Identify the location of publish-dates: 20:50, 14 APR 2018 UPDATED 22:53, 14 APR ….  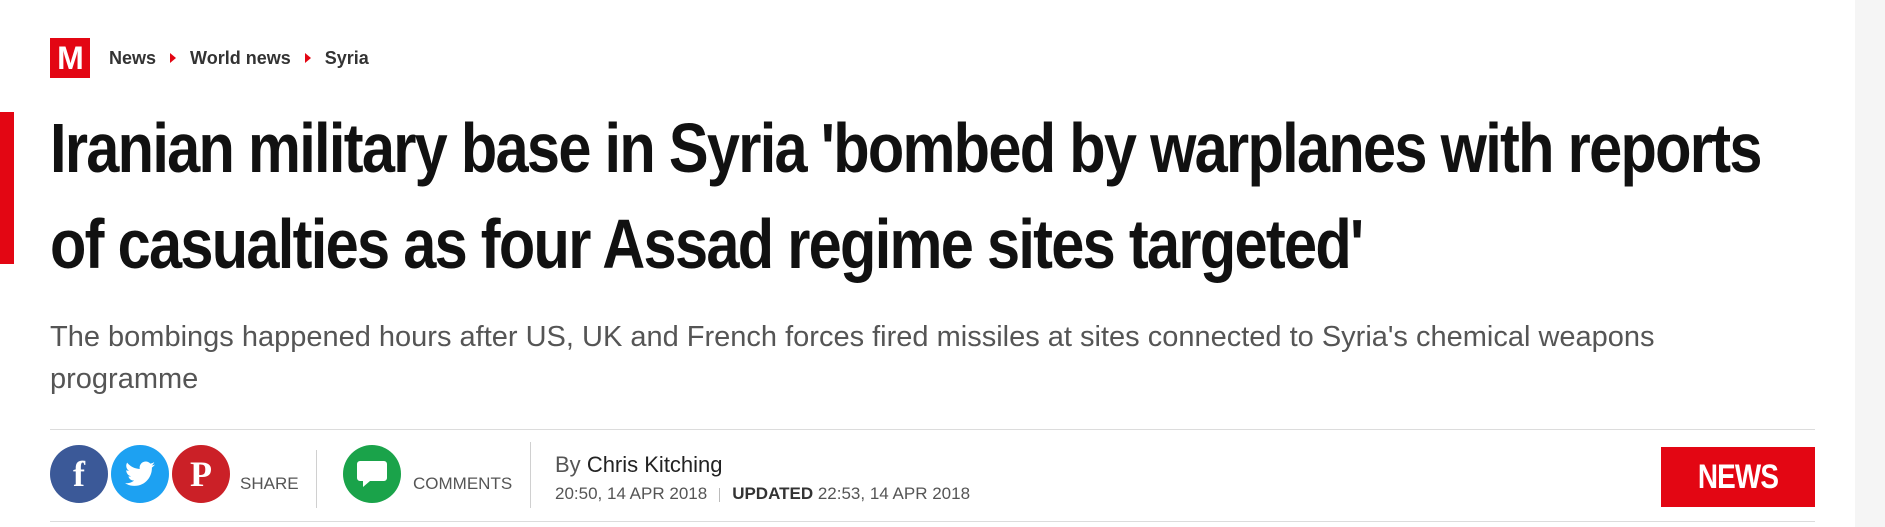
(762, 494).